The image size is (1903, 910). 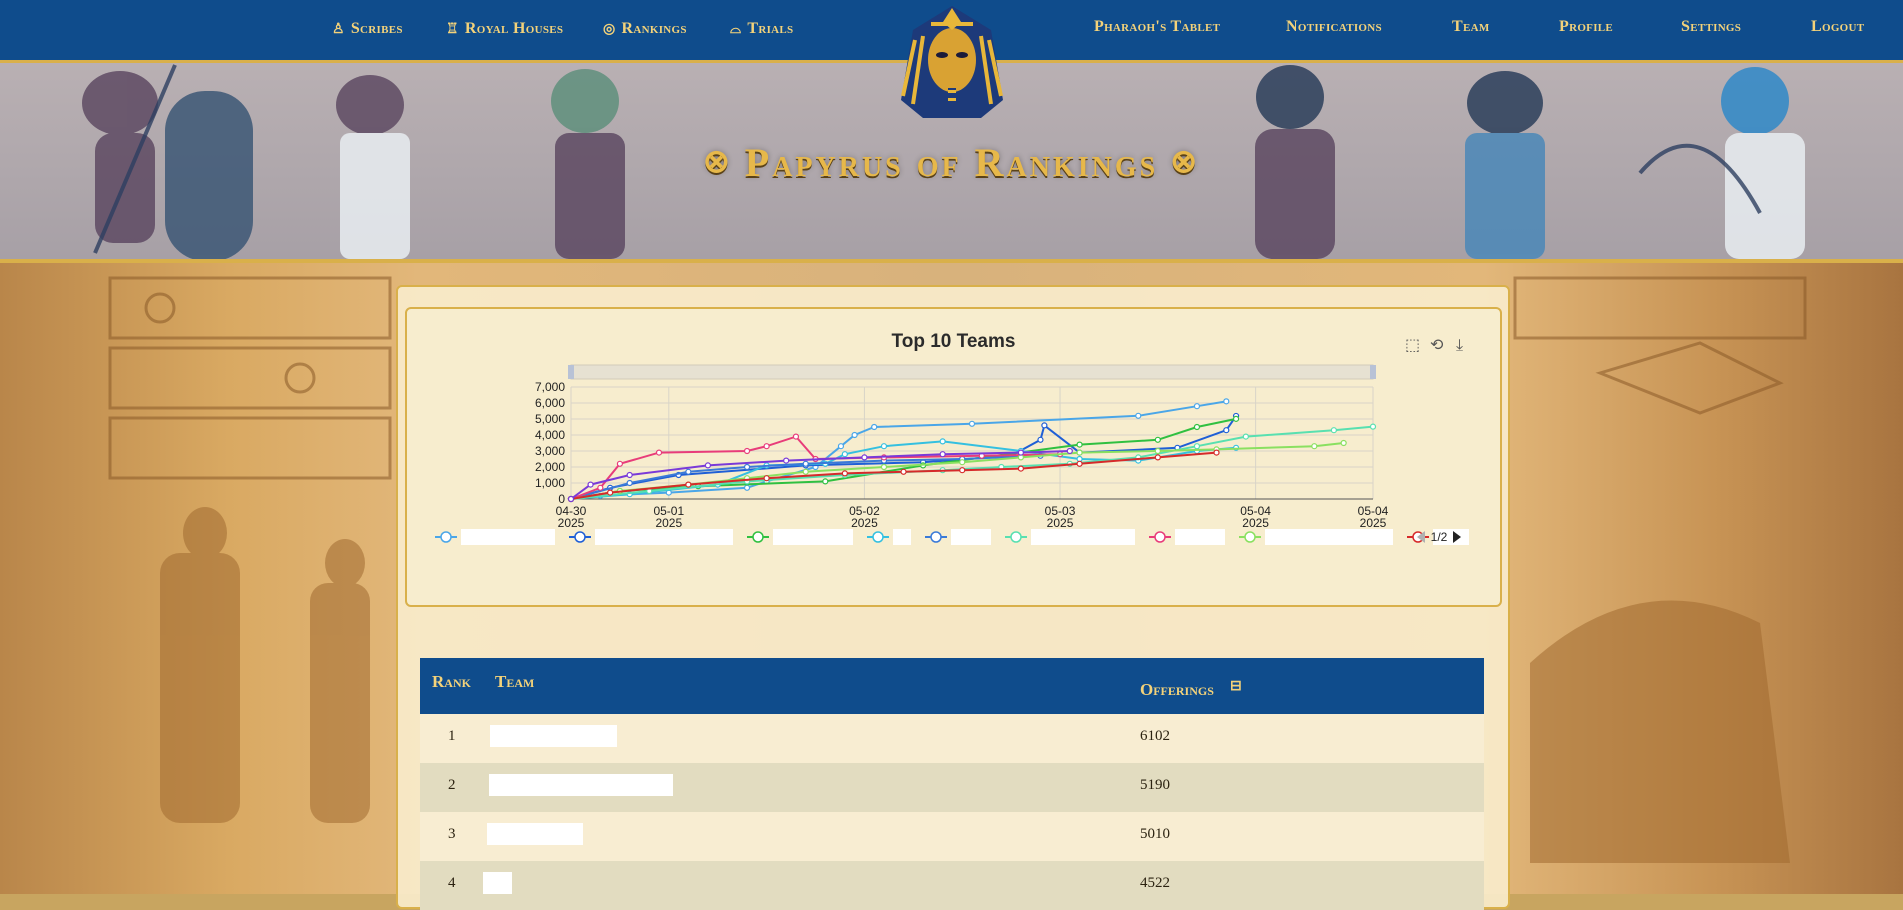 What do you see at coordinates (952, 738) in the screenshot?
I see `table-row: 1 6102` at bounding box center [952, 738].